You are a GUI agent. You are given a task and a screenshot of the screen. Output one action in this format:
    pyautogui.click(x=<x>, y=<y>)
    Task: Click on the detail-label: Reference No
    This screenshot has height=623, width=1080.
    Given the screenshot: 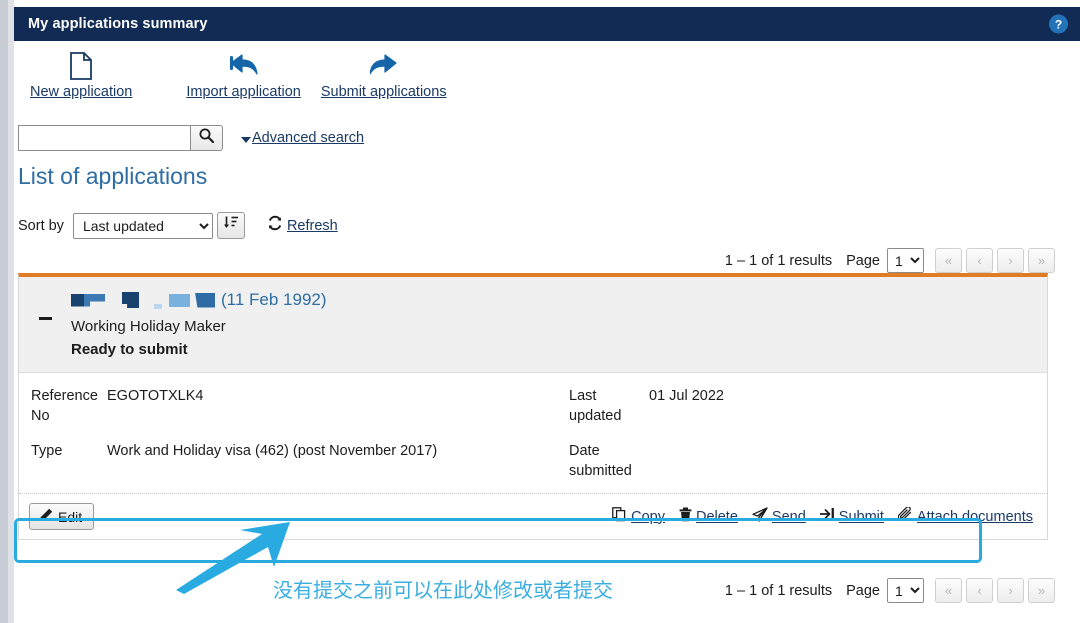 What is the action you would take?
    pyautogui.click(x=64, y=406)
    